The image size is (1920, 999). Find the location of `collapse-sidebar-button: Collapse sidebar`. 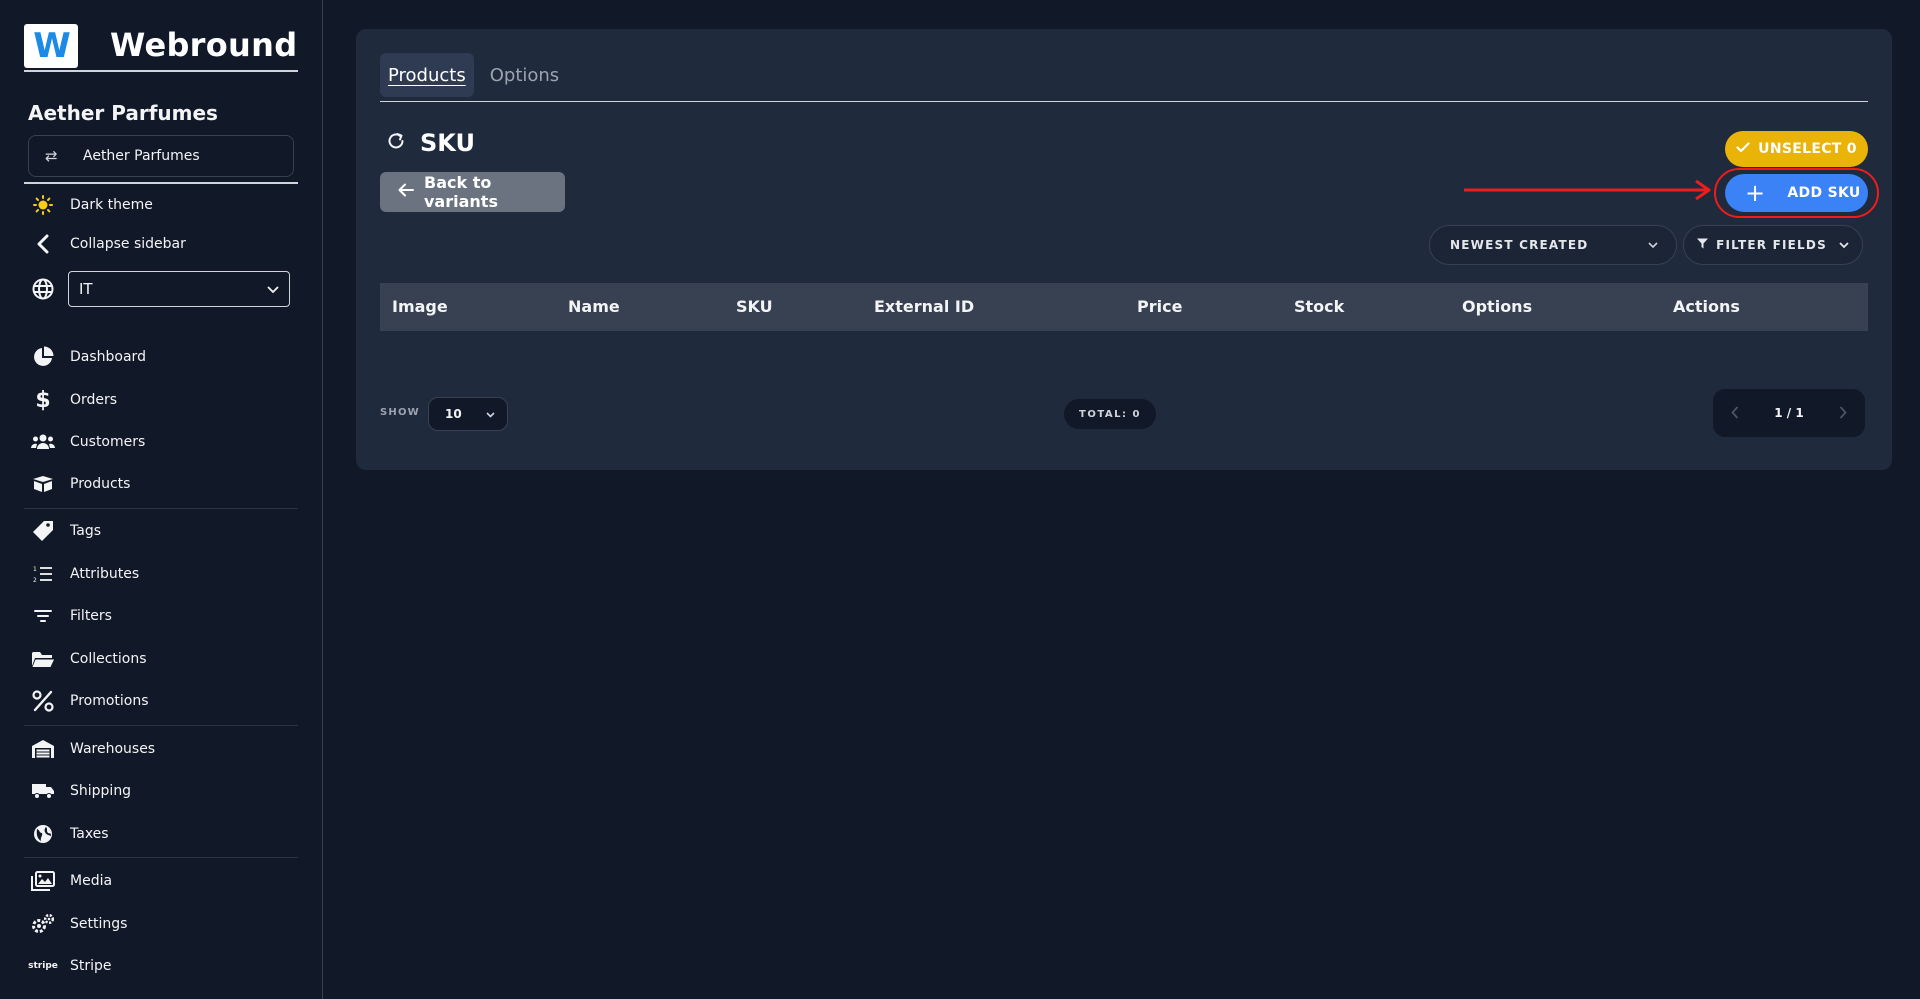

collapse-sidebar-button: Collapse sidebar is located at coordinates (108, 244).